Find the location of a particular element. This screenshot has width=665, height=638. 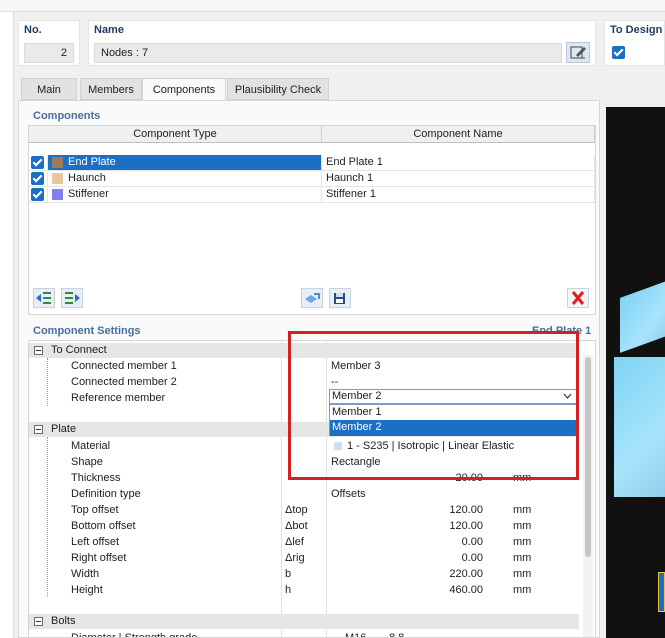

table-row: End Plate End Plate 1 is located at coordinates (312, 163).